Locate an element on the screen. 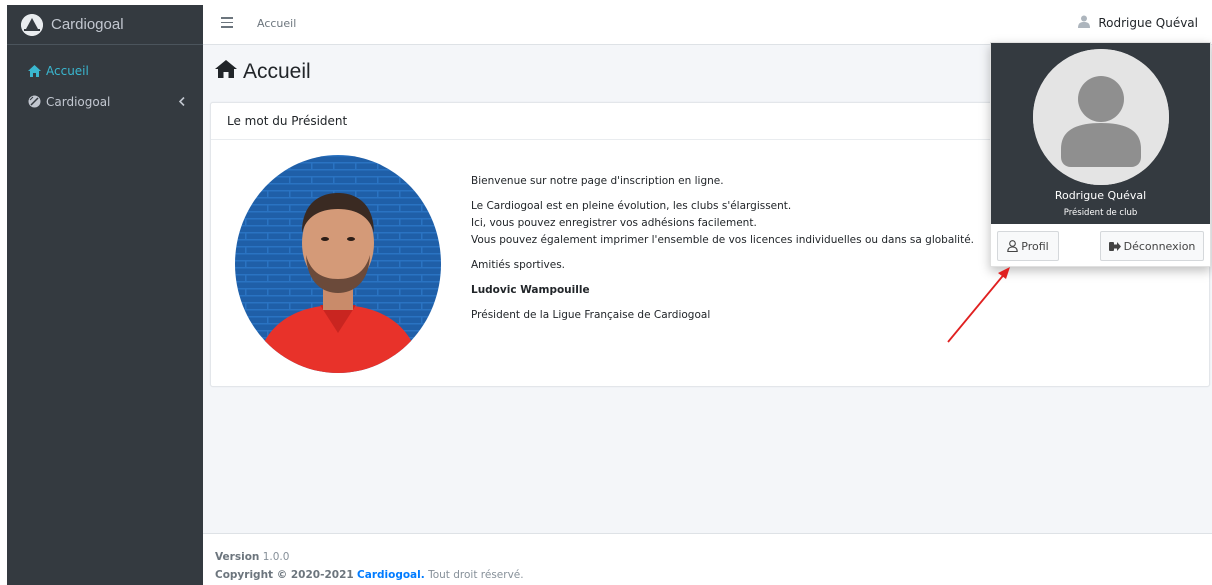 Image resolution: width=1212 pixels, height=585 pixels. copyright-text: Copyright © 2020-2021 is located at coordinates (284, 575).